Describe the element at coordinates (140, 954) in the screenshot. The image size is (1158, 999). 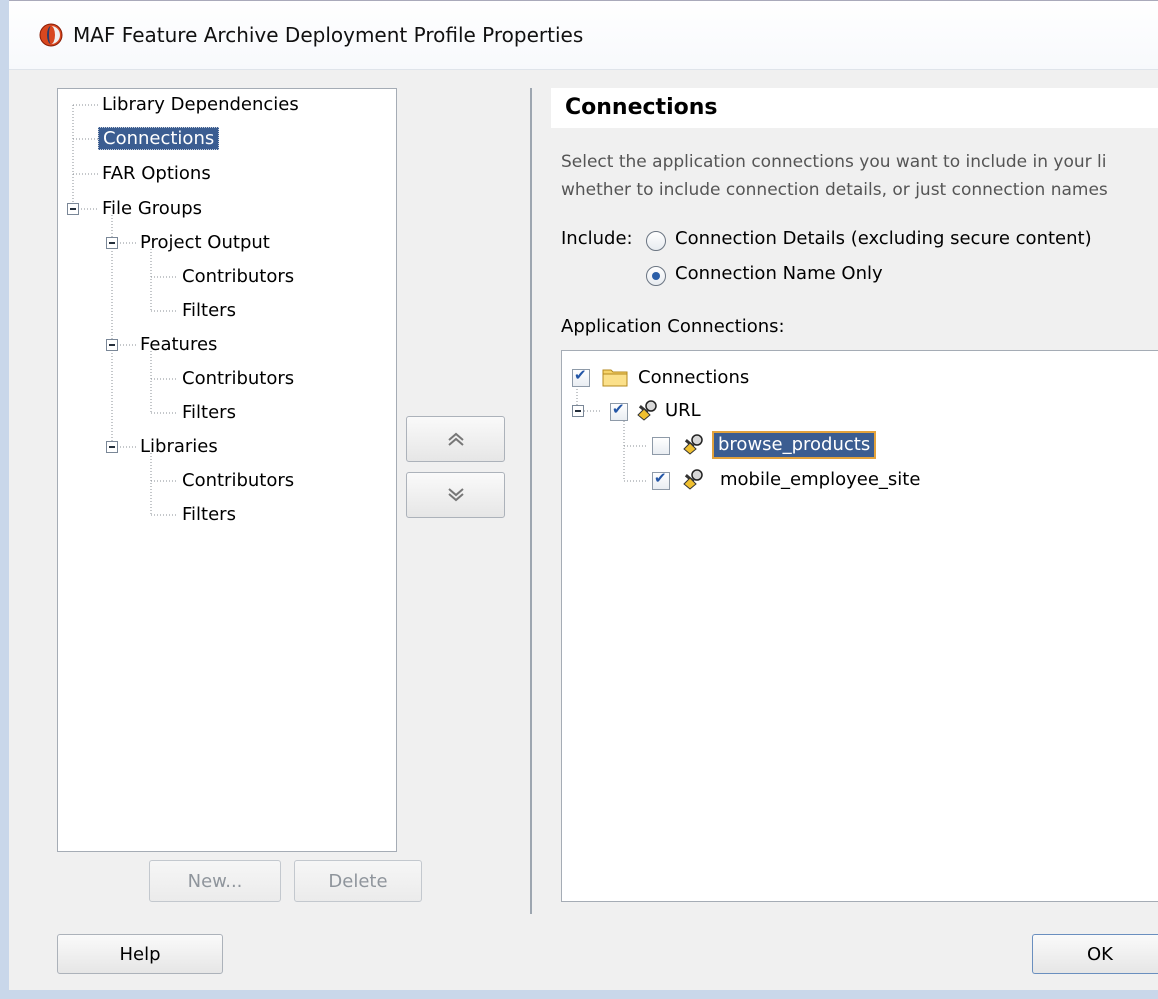
I see `help-button: Help` at that location.